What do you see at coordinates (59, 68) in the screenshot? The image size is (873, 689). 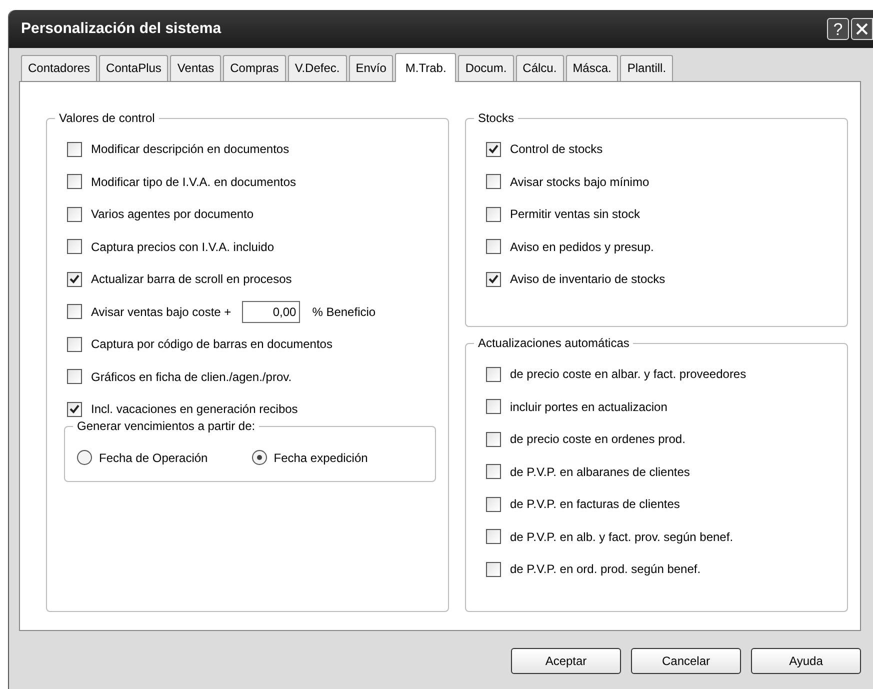 I see `tab: Contadores` at bounding box center [59, 68].